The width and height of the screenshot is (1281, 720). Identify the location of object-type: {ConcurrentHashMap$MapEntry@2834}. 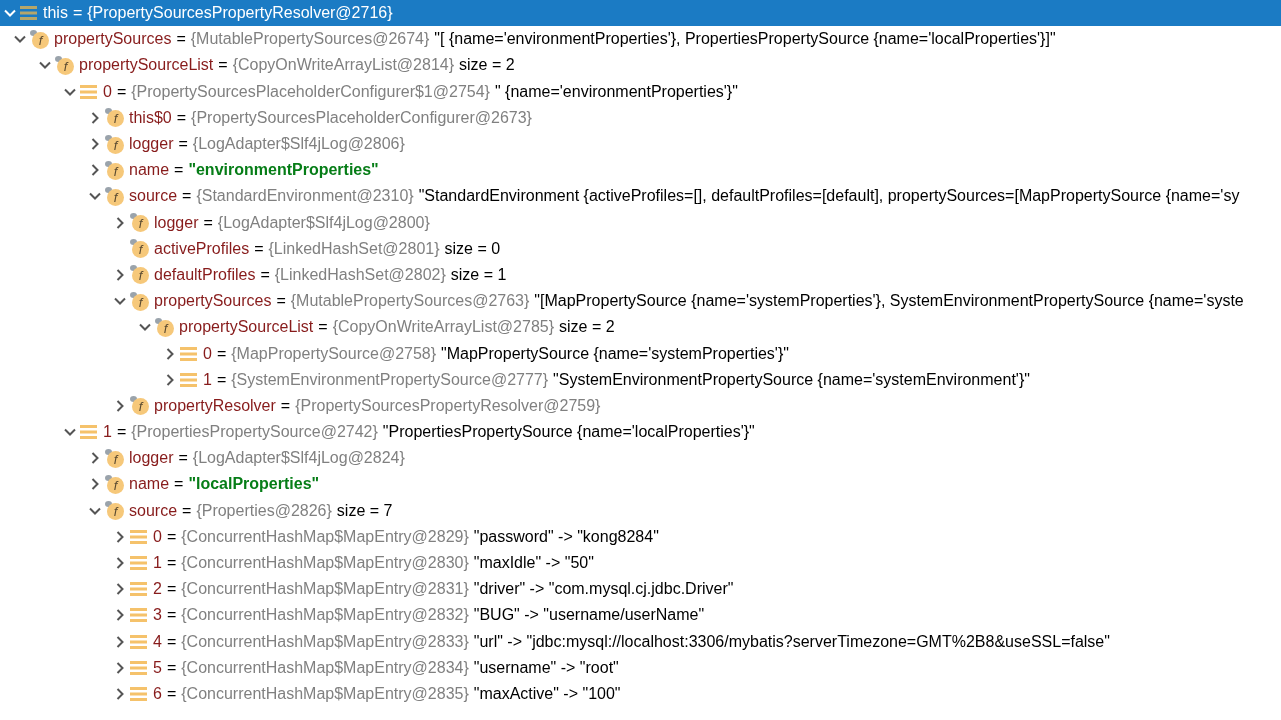
(325, 667).